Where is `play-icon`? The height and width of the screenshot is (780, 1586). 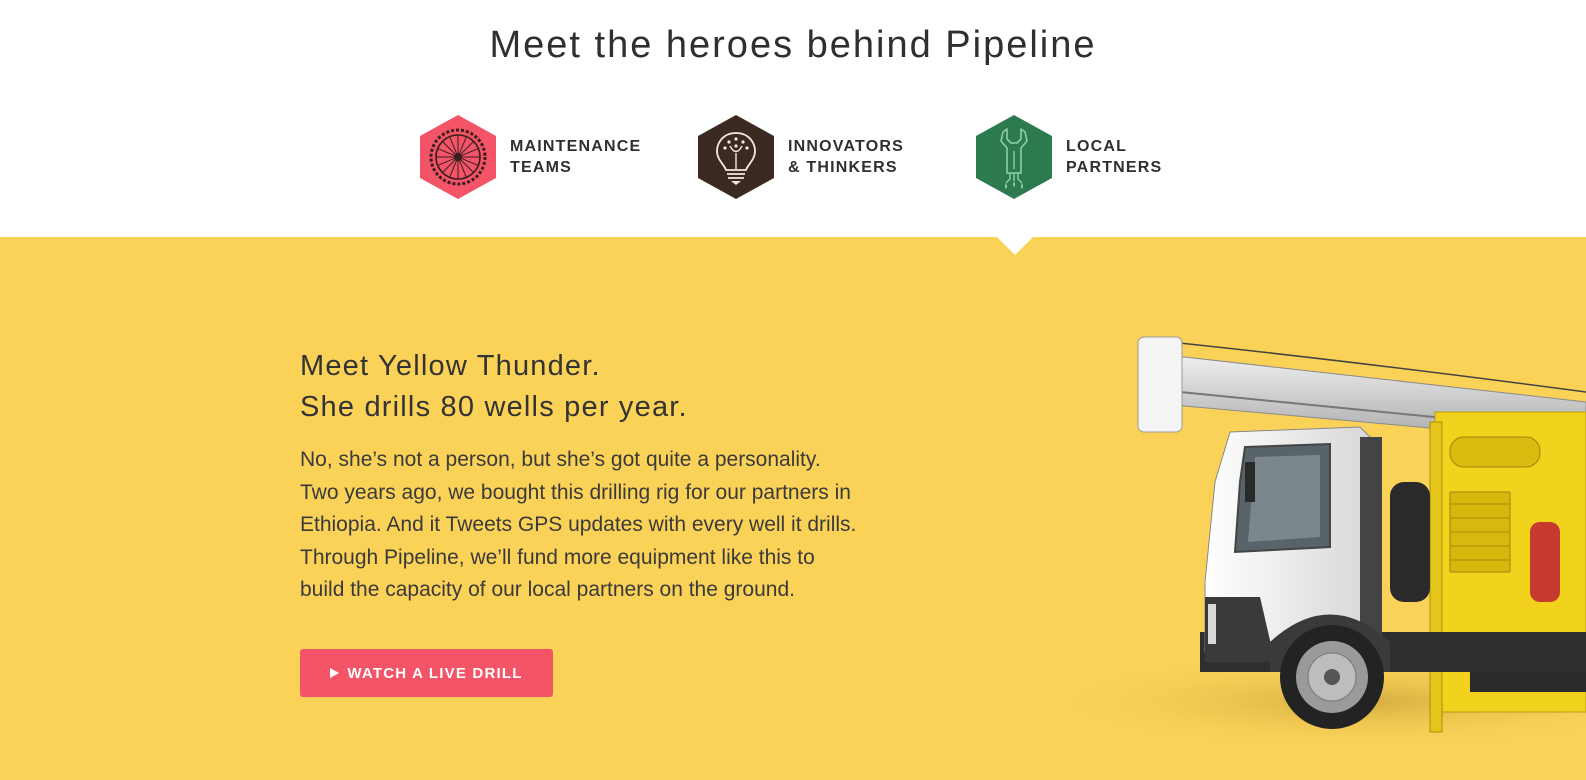
play-icon is located at coordinates (335, 673).